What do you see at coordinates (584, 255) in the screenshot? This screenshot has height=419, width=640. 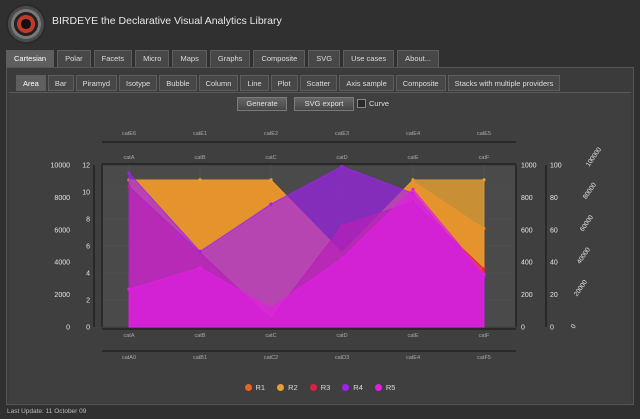 I see `tick-label-right-outer: 40000` at bounding box center [584, 255].